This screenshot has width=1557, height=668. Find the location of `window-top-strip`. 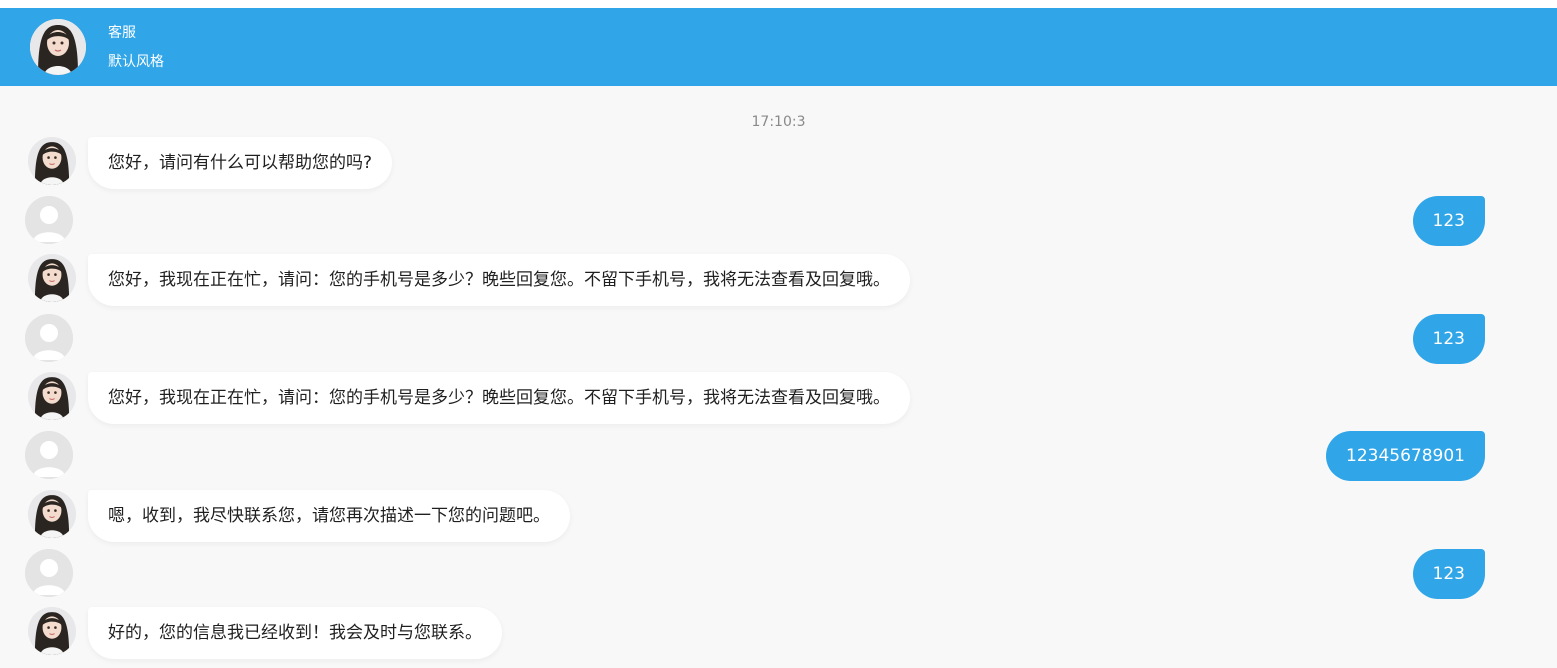

window-top-strip is located at coordinates (778, 4).